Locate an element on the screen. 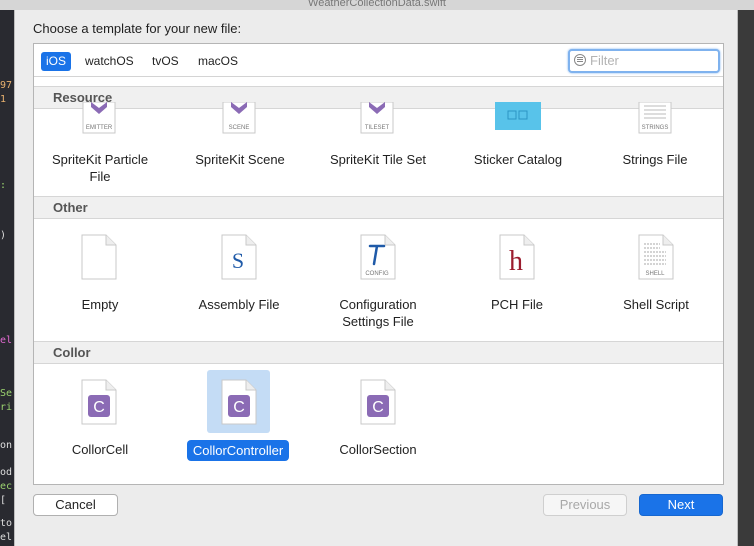  template-item-collorcontroller: CollorController is located at coordinates (238, 450).